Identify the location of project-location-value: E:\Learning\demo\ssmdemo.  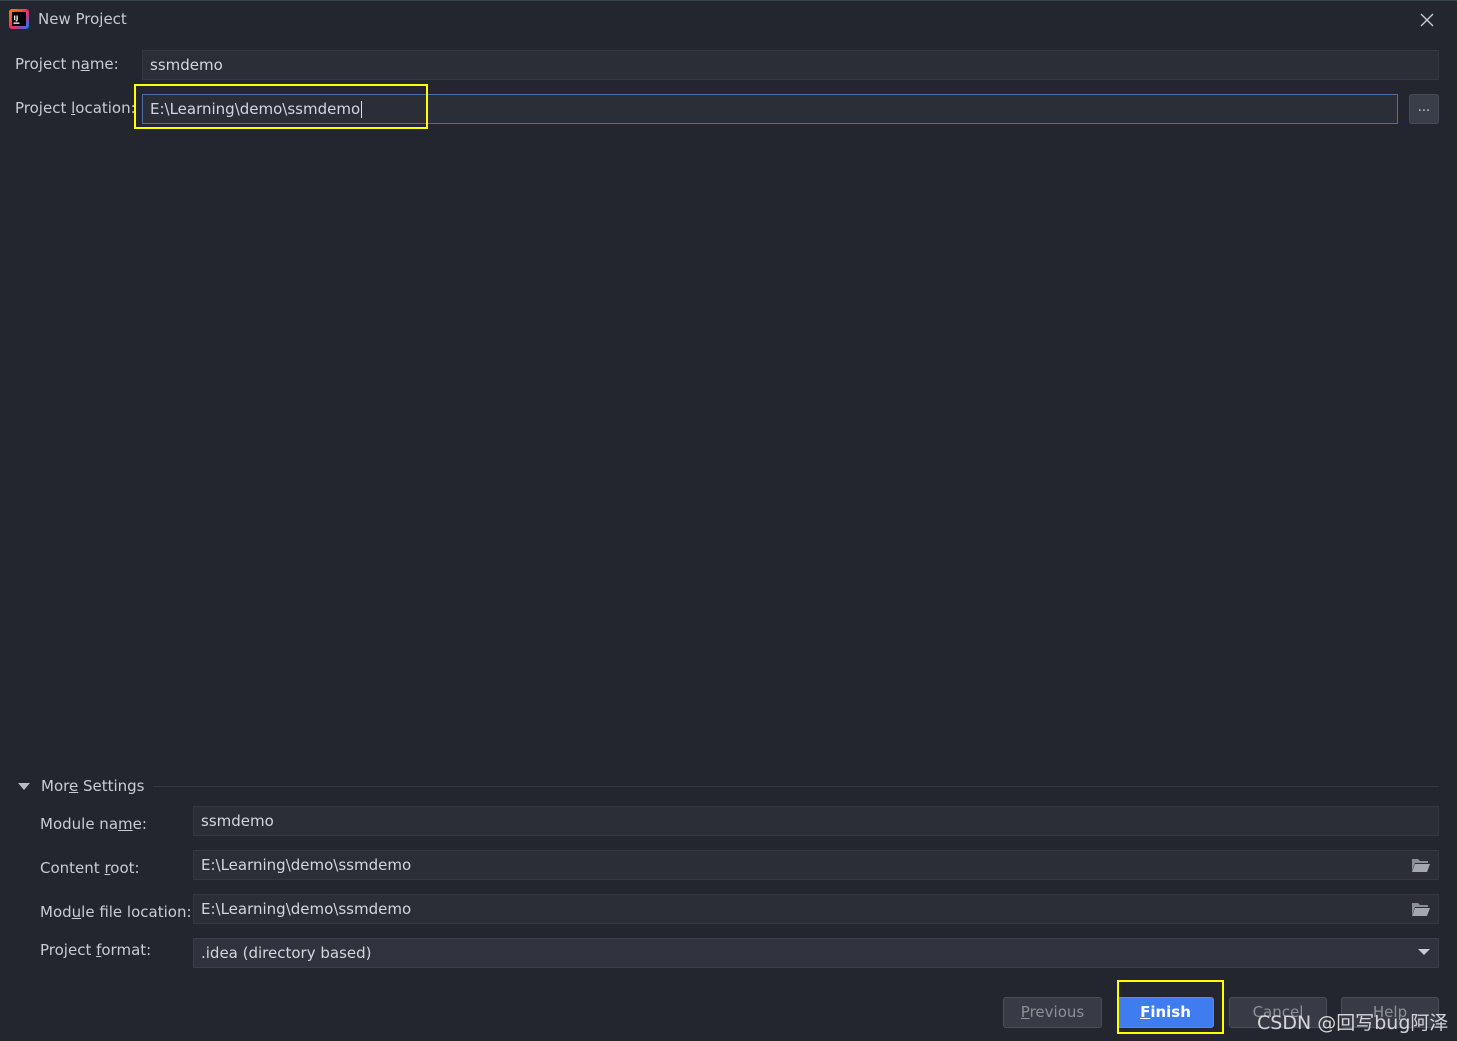
(255, 109).